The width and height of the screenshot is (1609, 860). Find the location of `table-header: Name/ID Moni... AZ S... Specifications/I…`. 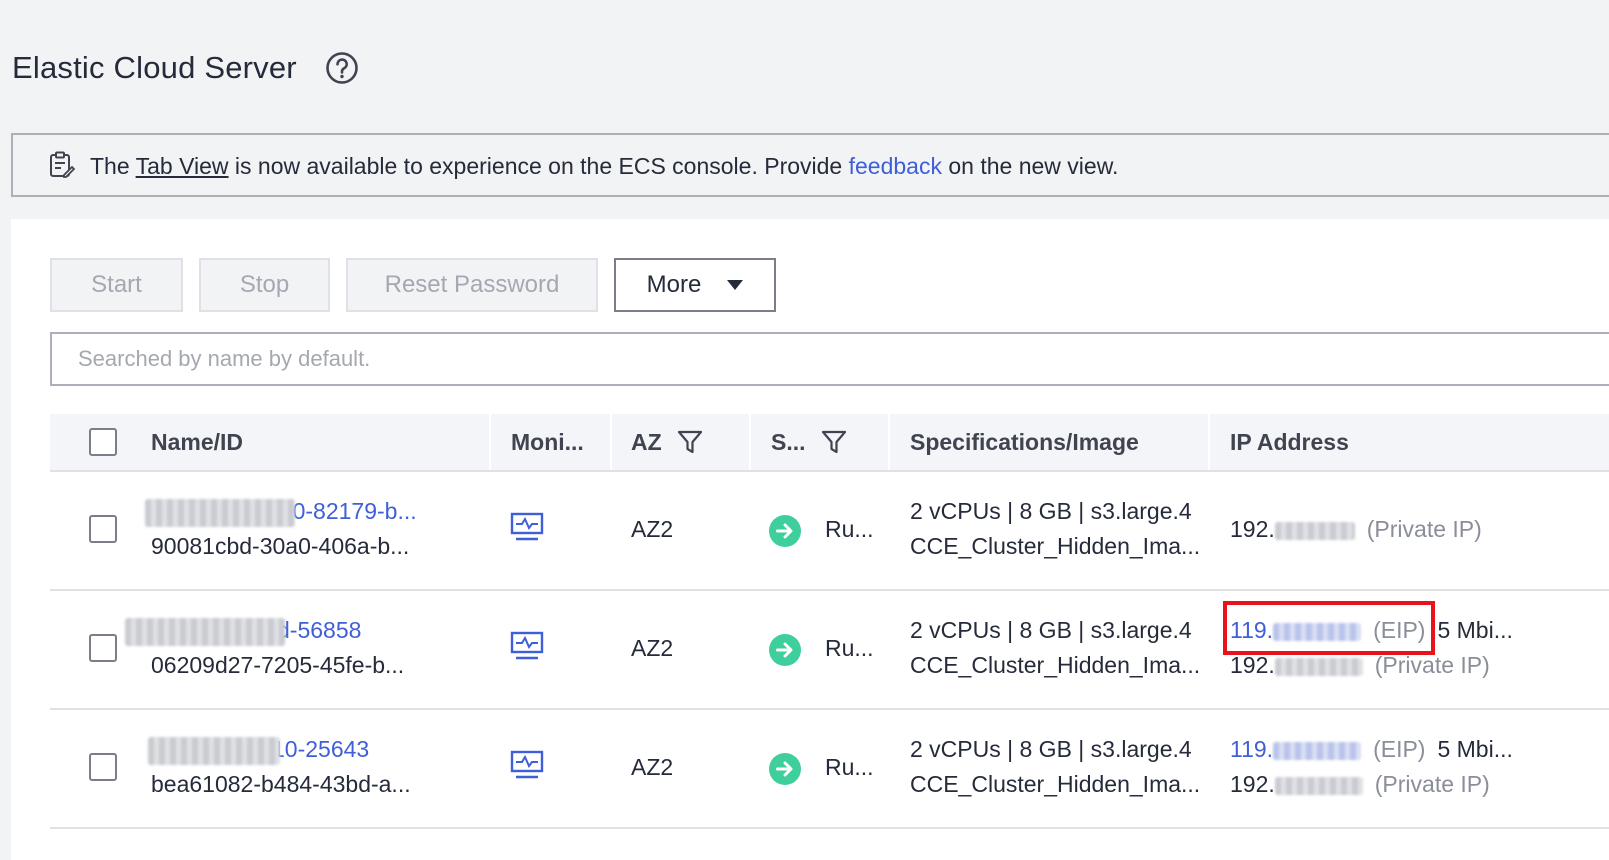

table-header: Name/ID Moni... AZ S... Specifications/I… is located at coordinates (829, 443).